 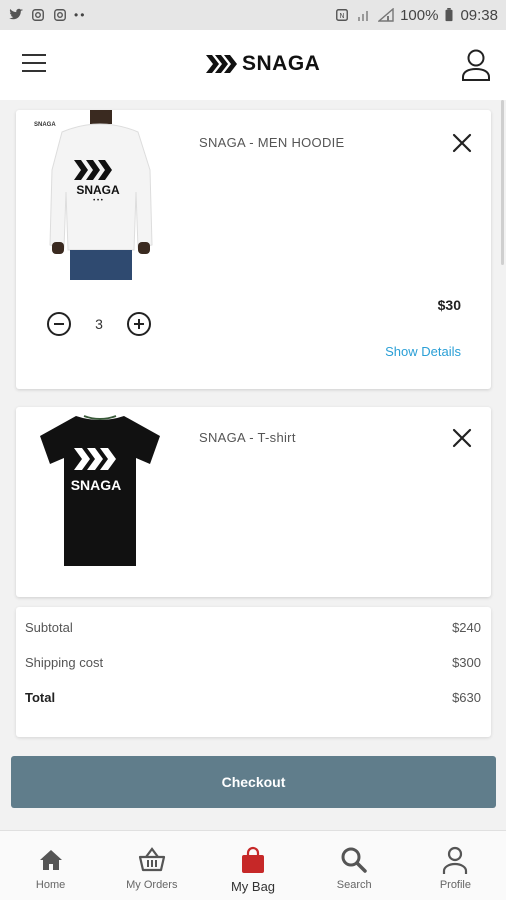 What do you see at coordinates (253, 697) in the screenshot?
I see `total-row: Total $630` at bounding box center [253, 697].